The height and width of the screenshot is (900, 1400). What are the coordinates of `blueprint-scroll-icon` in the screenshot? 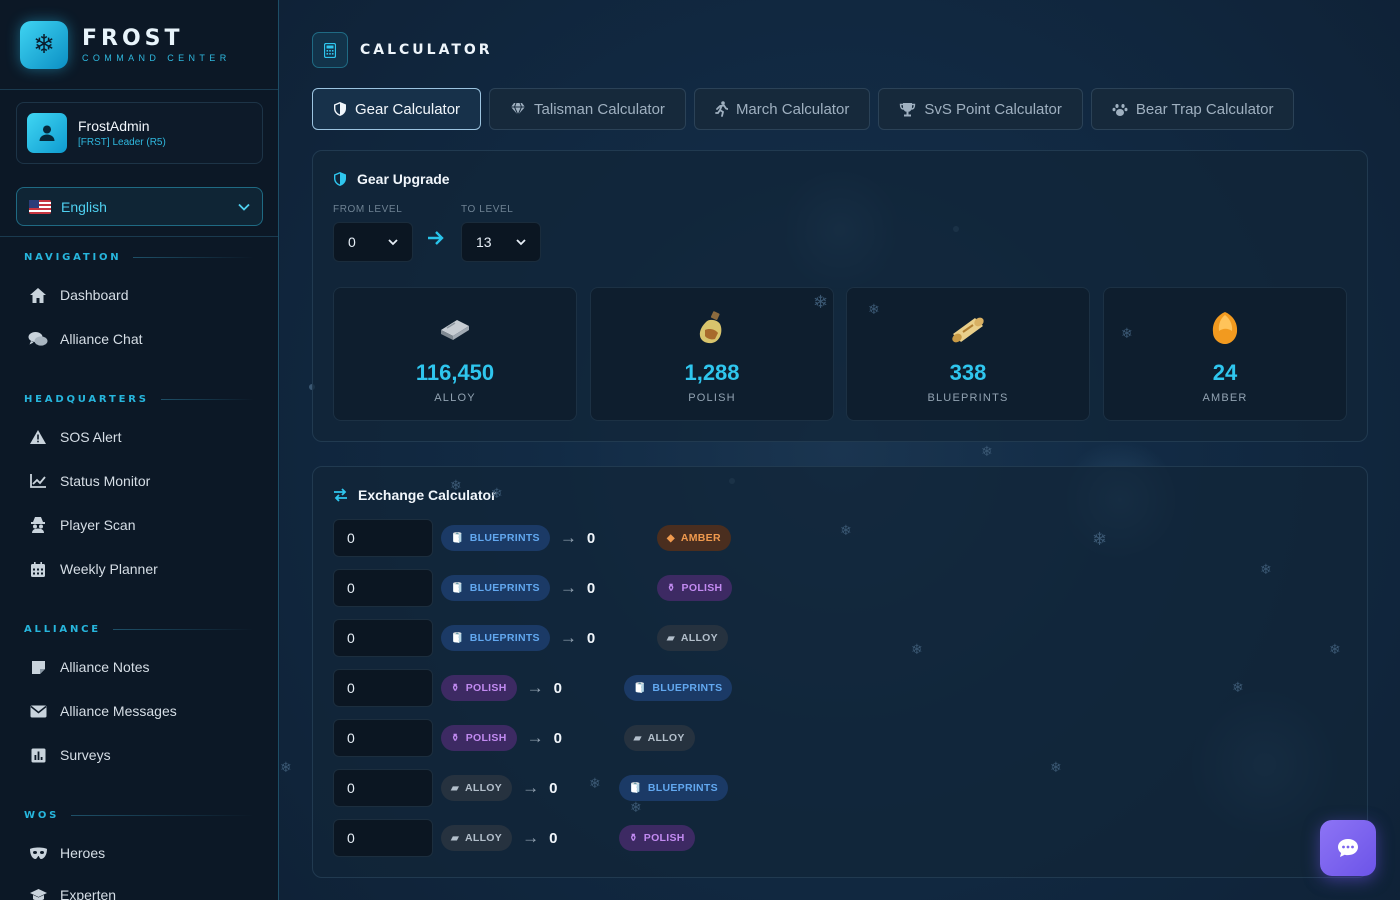 It's located at (968, 328).